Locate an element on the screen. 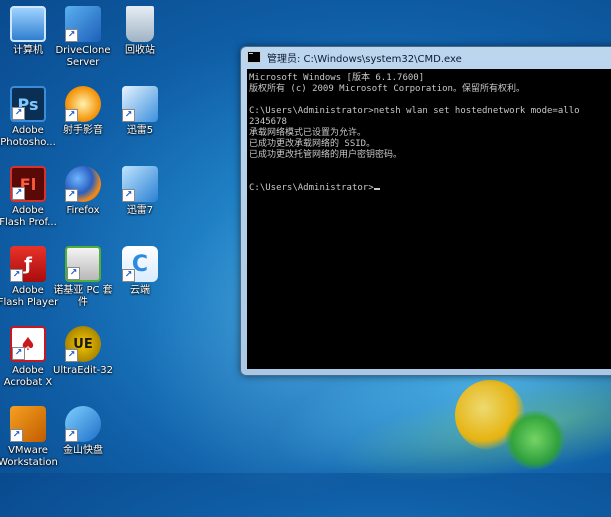  player-icon: ↗ is located at coordinates (83, 104).